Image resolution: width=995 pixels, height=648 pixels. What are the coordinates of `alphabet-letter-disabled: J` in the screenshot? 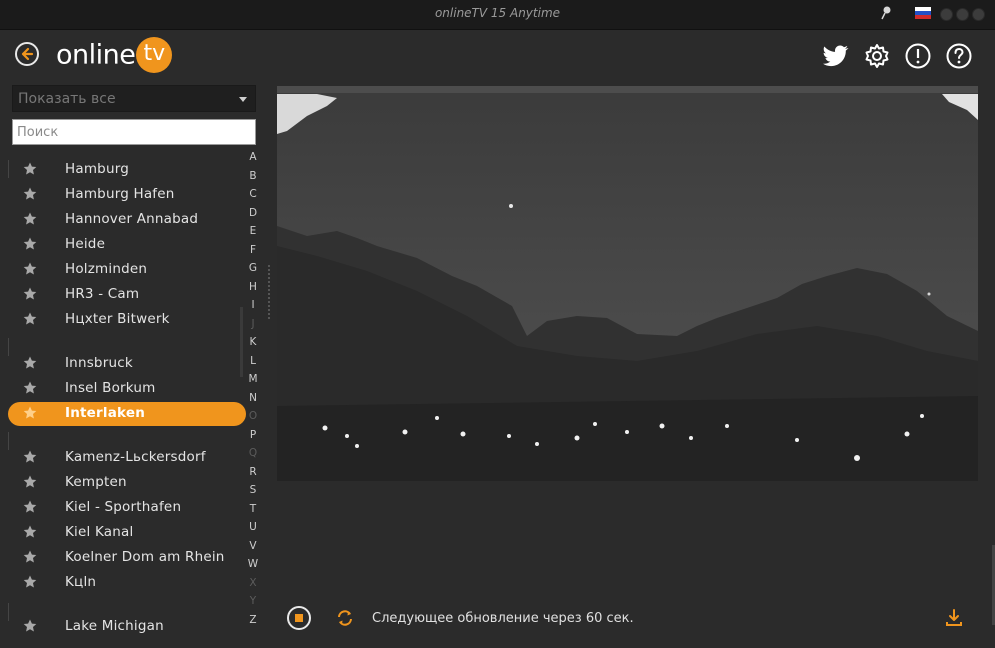 It's located at (253, 323).